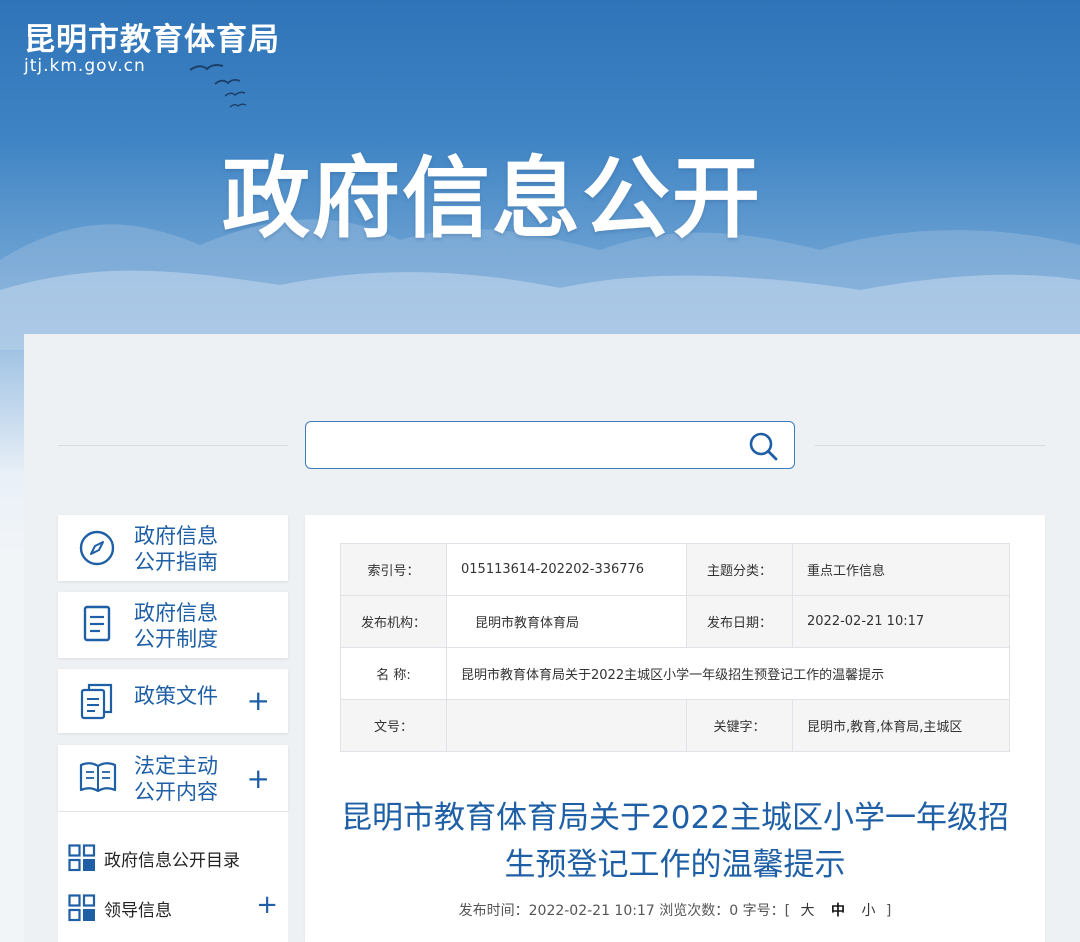 The height and width of the screenshot is (942, 1080). Describe the element at coordinates (218, 86) in the screenshot. I see `birds-icon` at that location.